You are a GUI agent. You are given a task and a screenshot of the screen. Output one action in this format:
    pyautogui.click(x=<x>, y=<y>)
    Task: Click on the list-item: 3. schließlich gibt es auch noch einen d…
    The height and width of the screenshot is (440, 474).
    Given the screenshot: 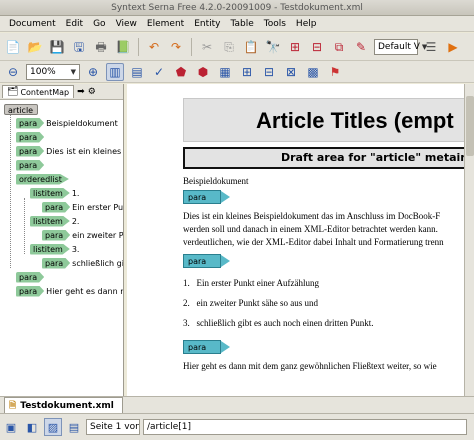 What is the action you would take?
    pyautogui.click(x=323, y=323)
    